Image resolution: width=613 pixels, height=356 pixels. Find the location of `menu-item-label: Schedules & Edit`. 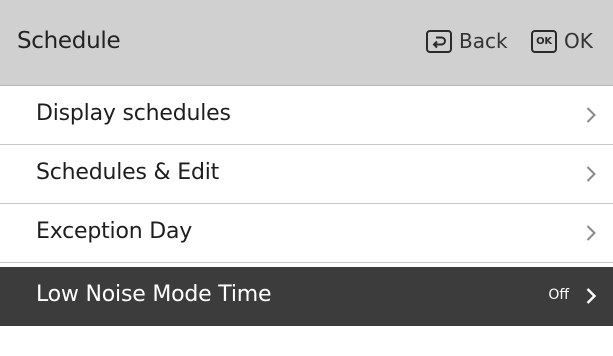

menu-item-label: Schedules & Edit is located at coordinates (128, 172).